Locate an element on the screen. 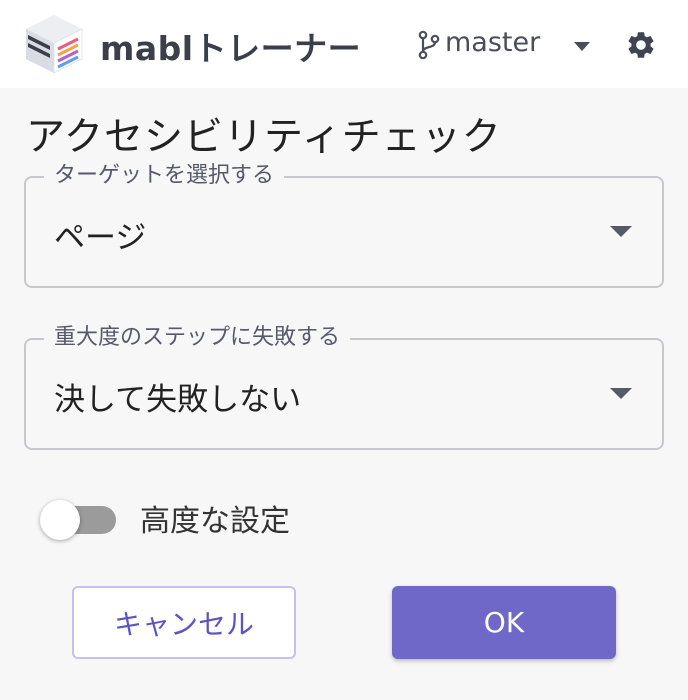 The image size is (688, 700). target-select-value: ページ is located at coordinates (100, 234).